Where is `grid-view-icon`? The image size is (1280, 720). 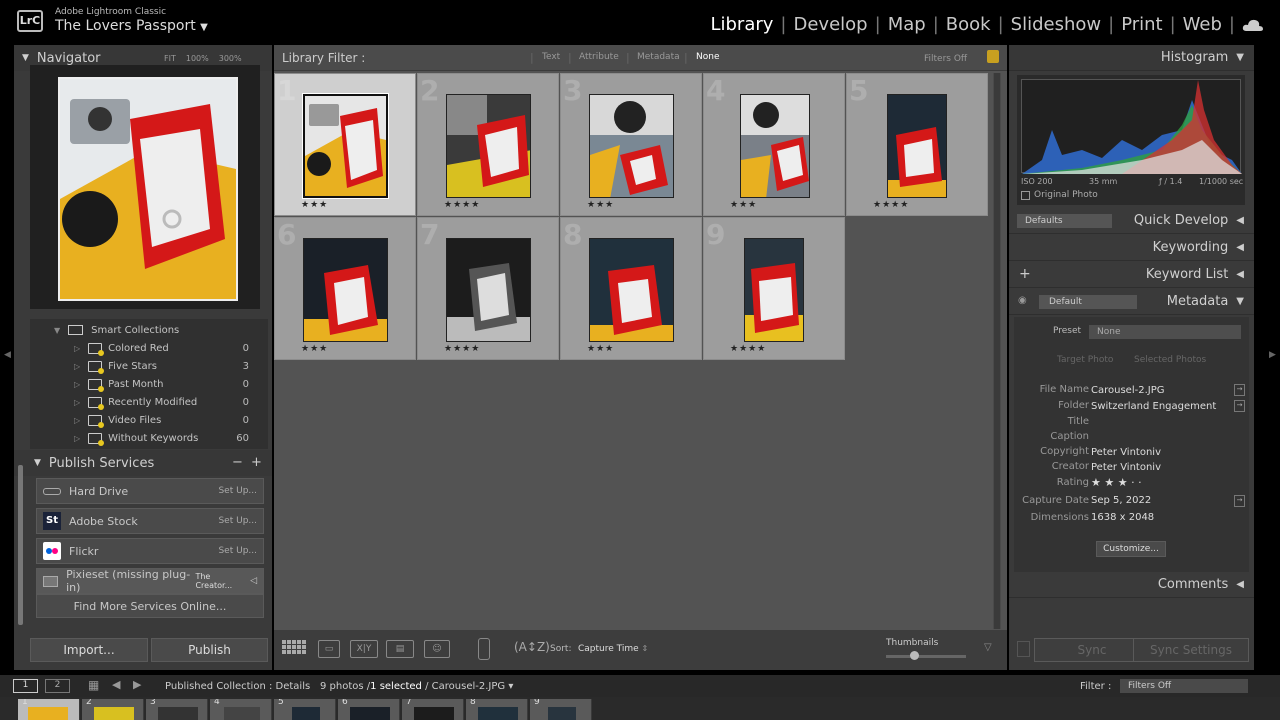 grid-view-icon is located at coordinates (294, 649).